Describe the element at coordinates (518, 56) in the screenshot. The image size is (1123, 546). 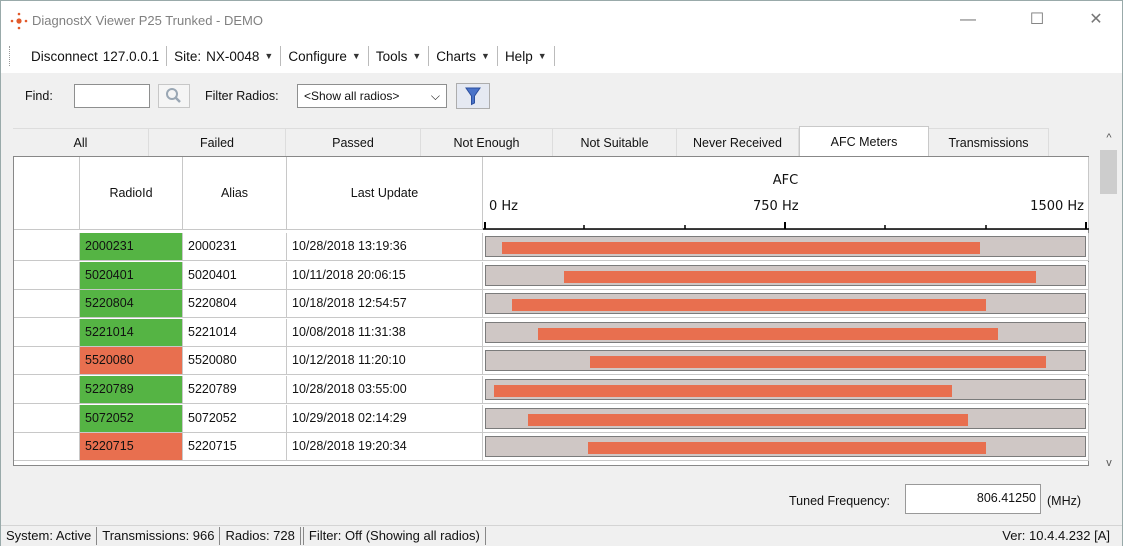
I see `help-label: Help` at that location.